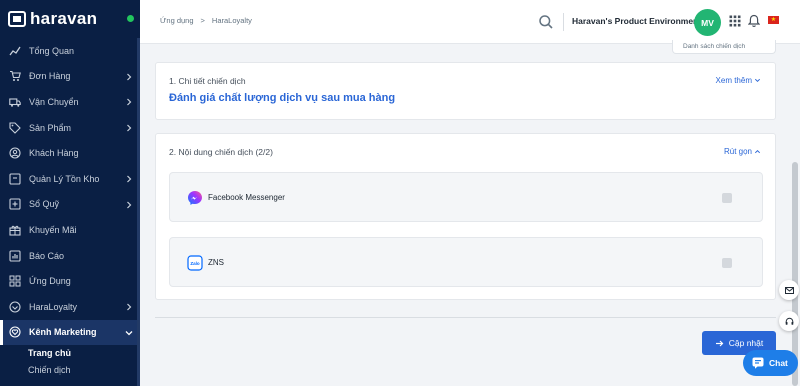 The width and height of the screenshot is (800, 386). I want to click on view-more-link: Xem thêm, so click(738, 80).